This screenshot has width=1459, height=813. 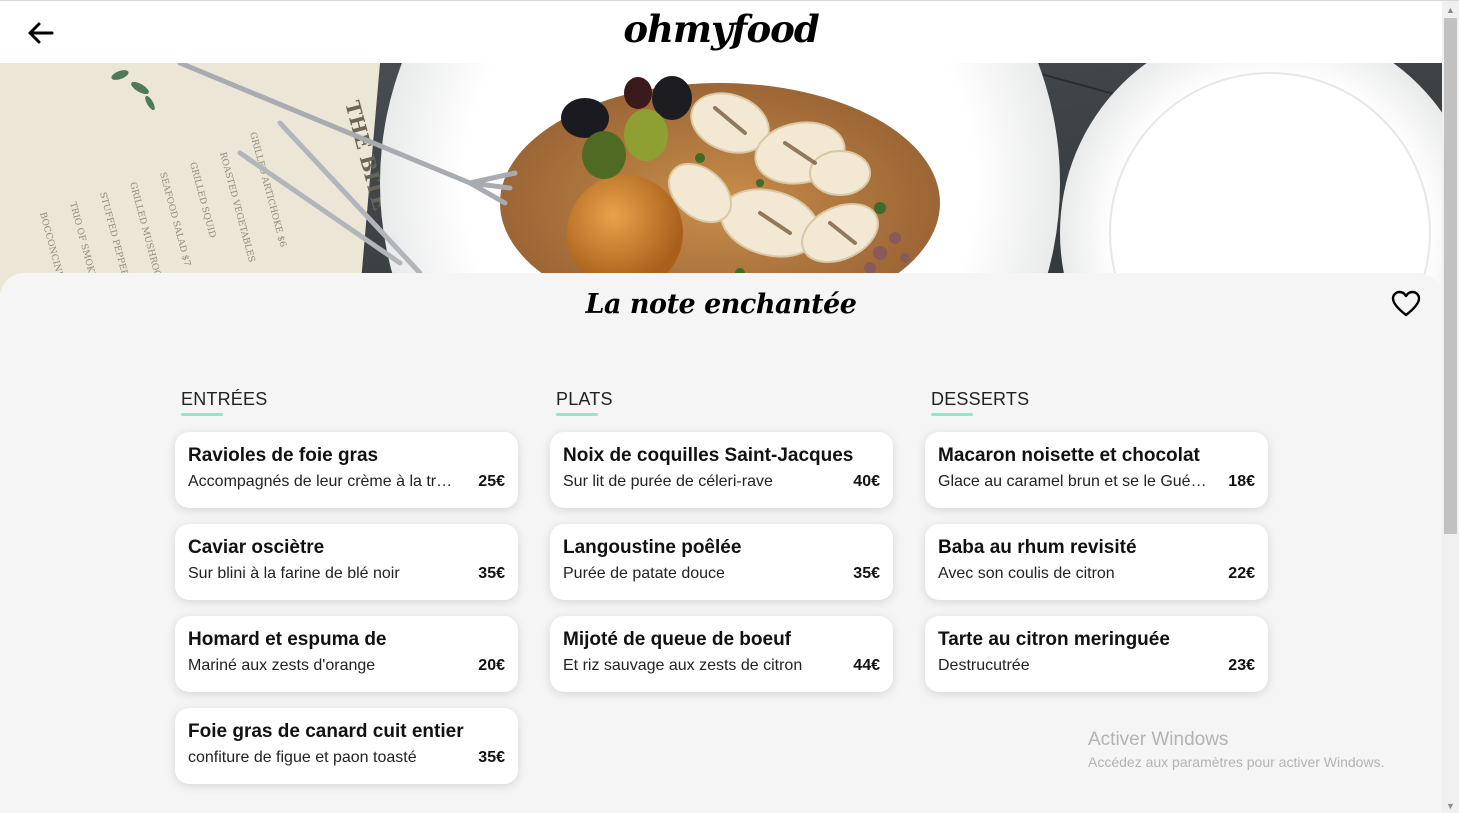 What do you see at coordinates (866, 481) in the screenshot?
I see `dish-price: 40€` at bounding box center [866, 481].